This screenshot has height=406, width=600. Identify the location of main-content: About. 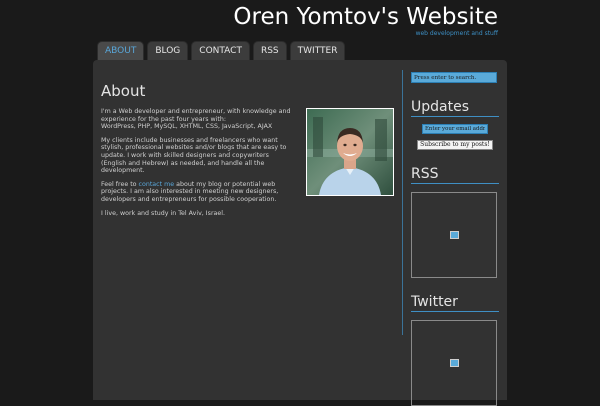
(251, 91).